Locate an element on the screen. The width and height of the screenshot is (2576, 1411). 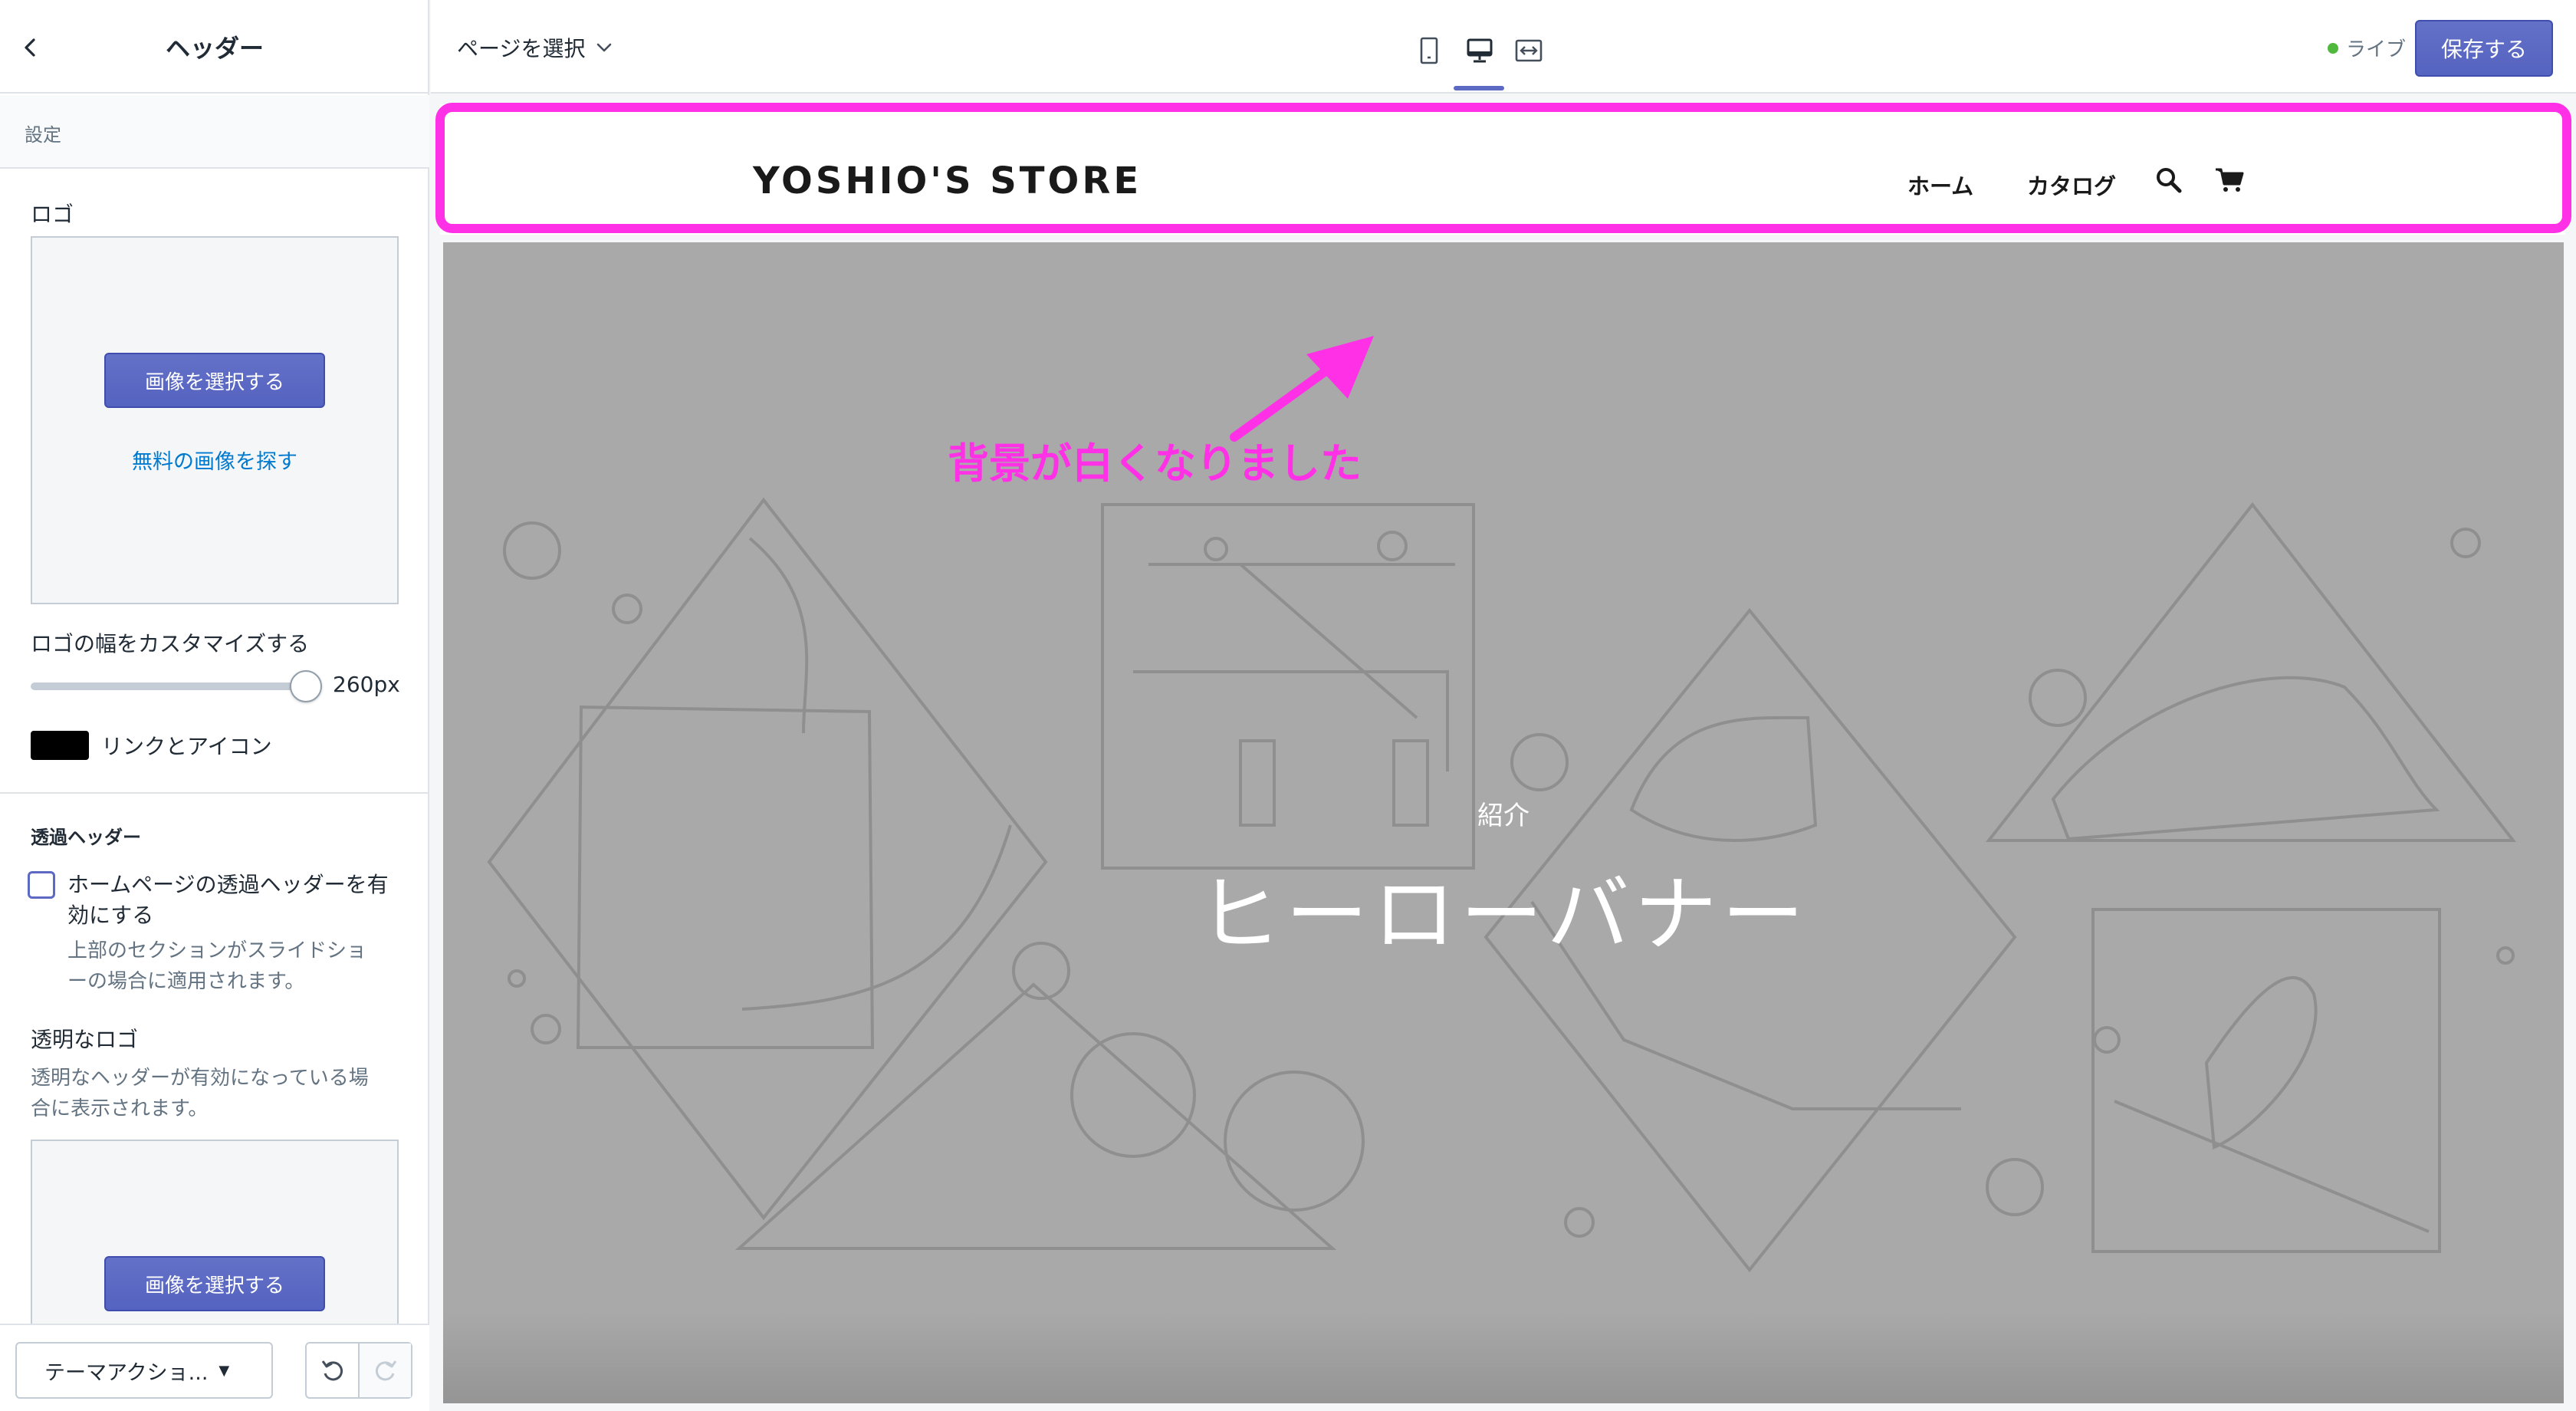
find-free-images-link: 無料の画像を探す is located at coordinates (215, 460).